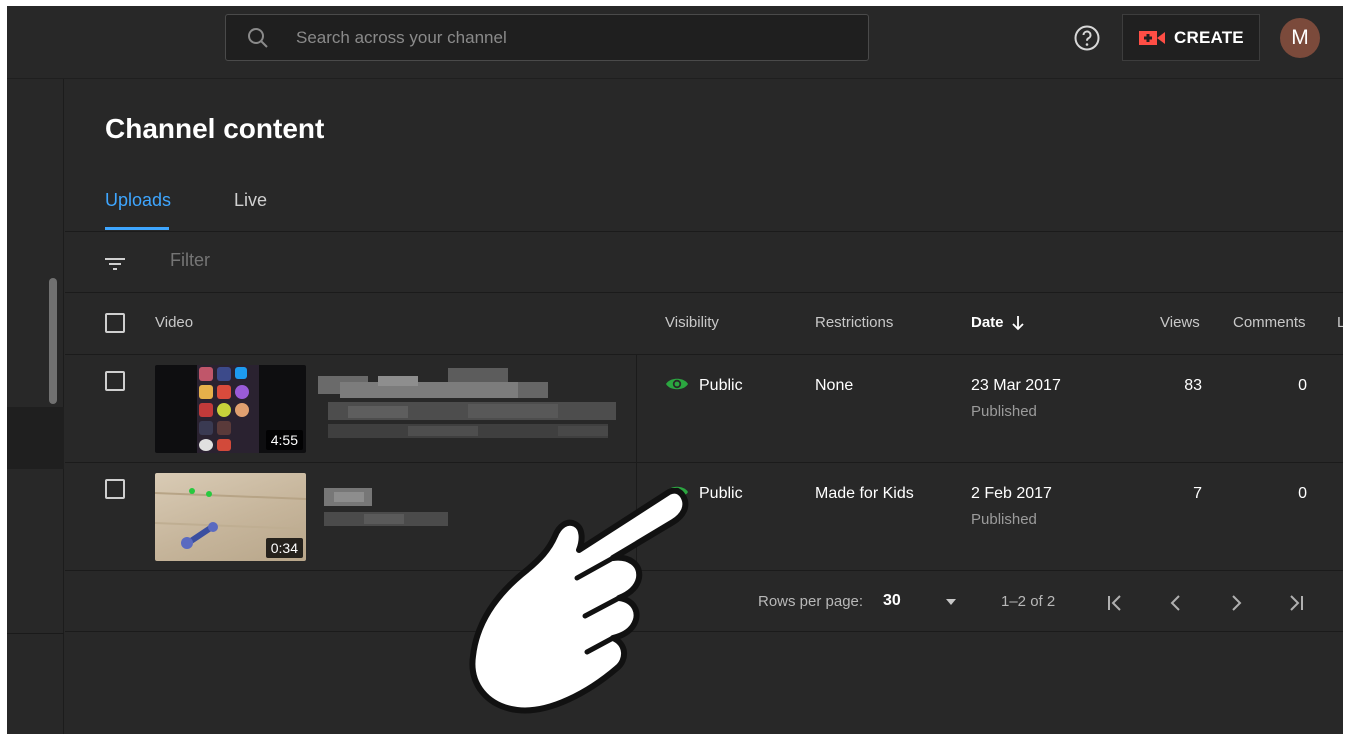  What do you see at coordinates (1016, 385) in the screenshot?
I see `date-value: 23 Mar 2017` at bounding box center [1016, 385].